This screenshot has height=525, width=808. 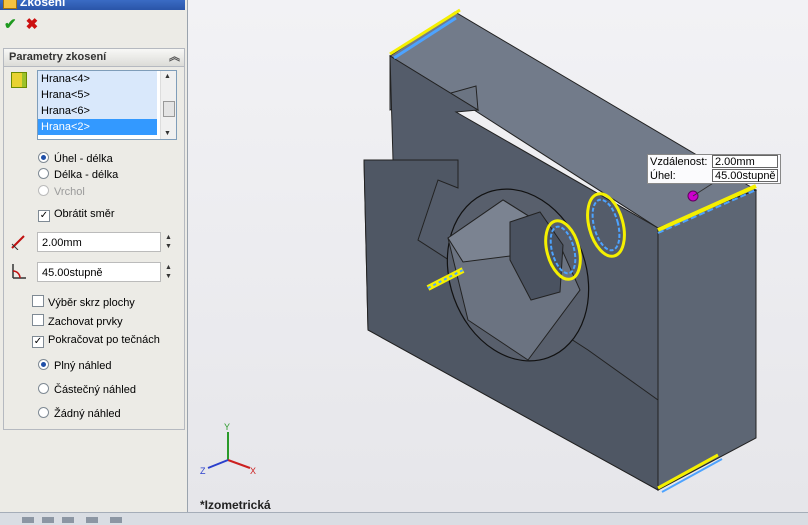 I want to click on distance-input: 2.00mm, so click(x=99, y=242).